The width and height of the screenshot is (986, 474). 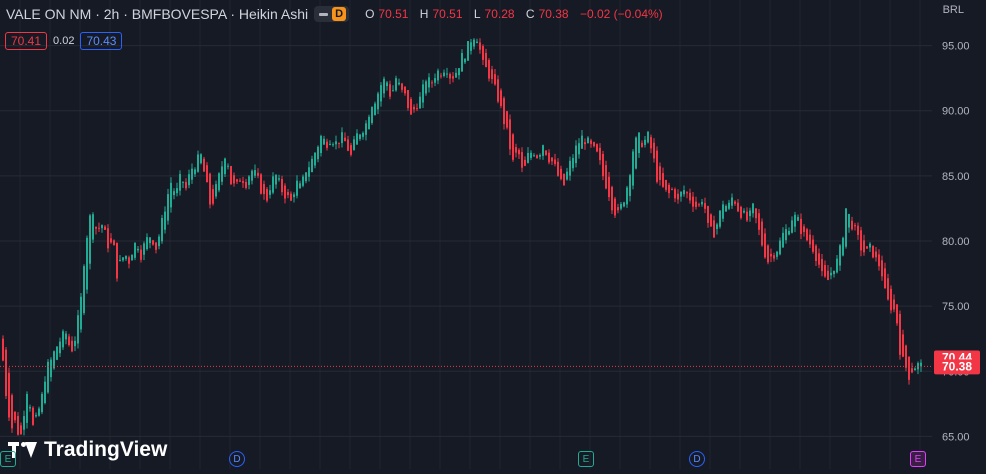 What do you see at coordinates (956, 242) in the screenshot?
I see `y-axis-tick-label: 80.00` at bounding box center [956, 242].